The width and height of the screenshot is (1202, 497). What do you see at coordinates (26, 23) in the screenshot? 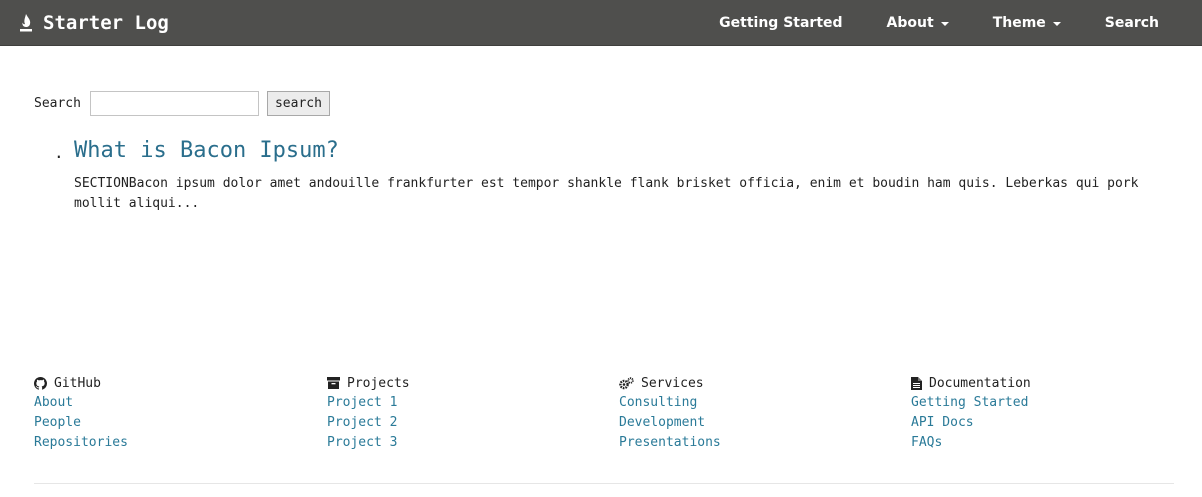
I see `flame-icon` at bounding box center [26, 23].